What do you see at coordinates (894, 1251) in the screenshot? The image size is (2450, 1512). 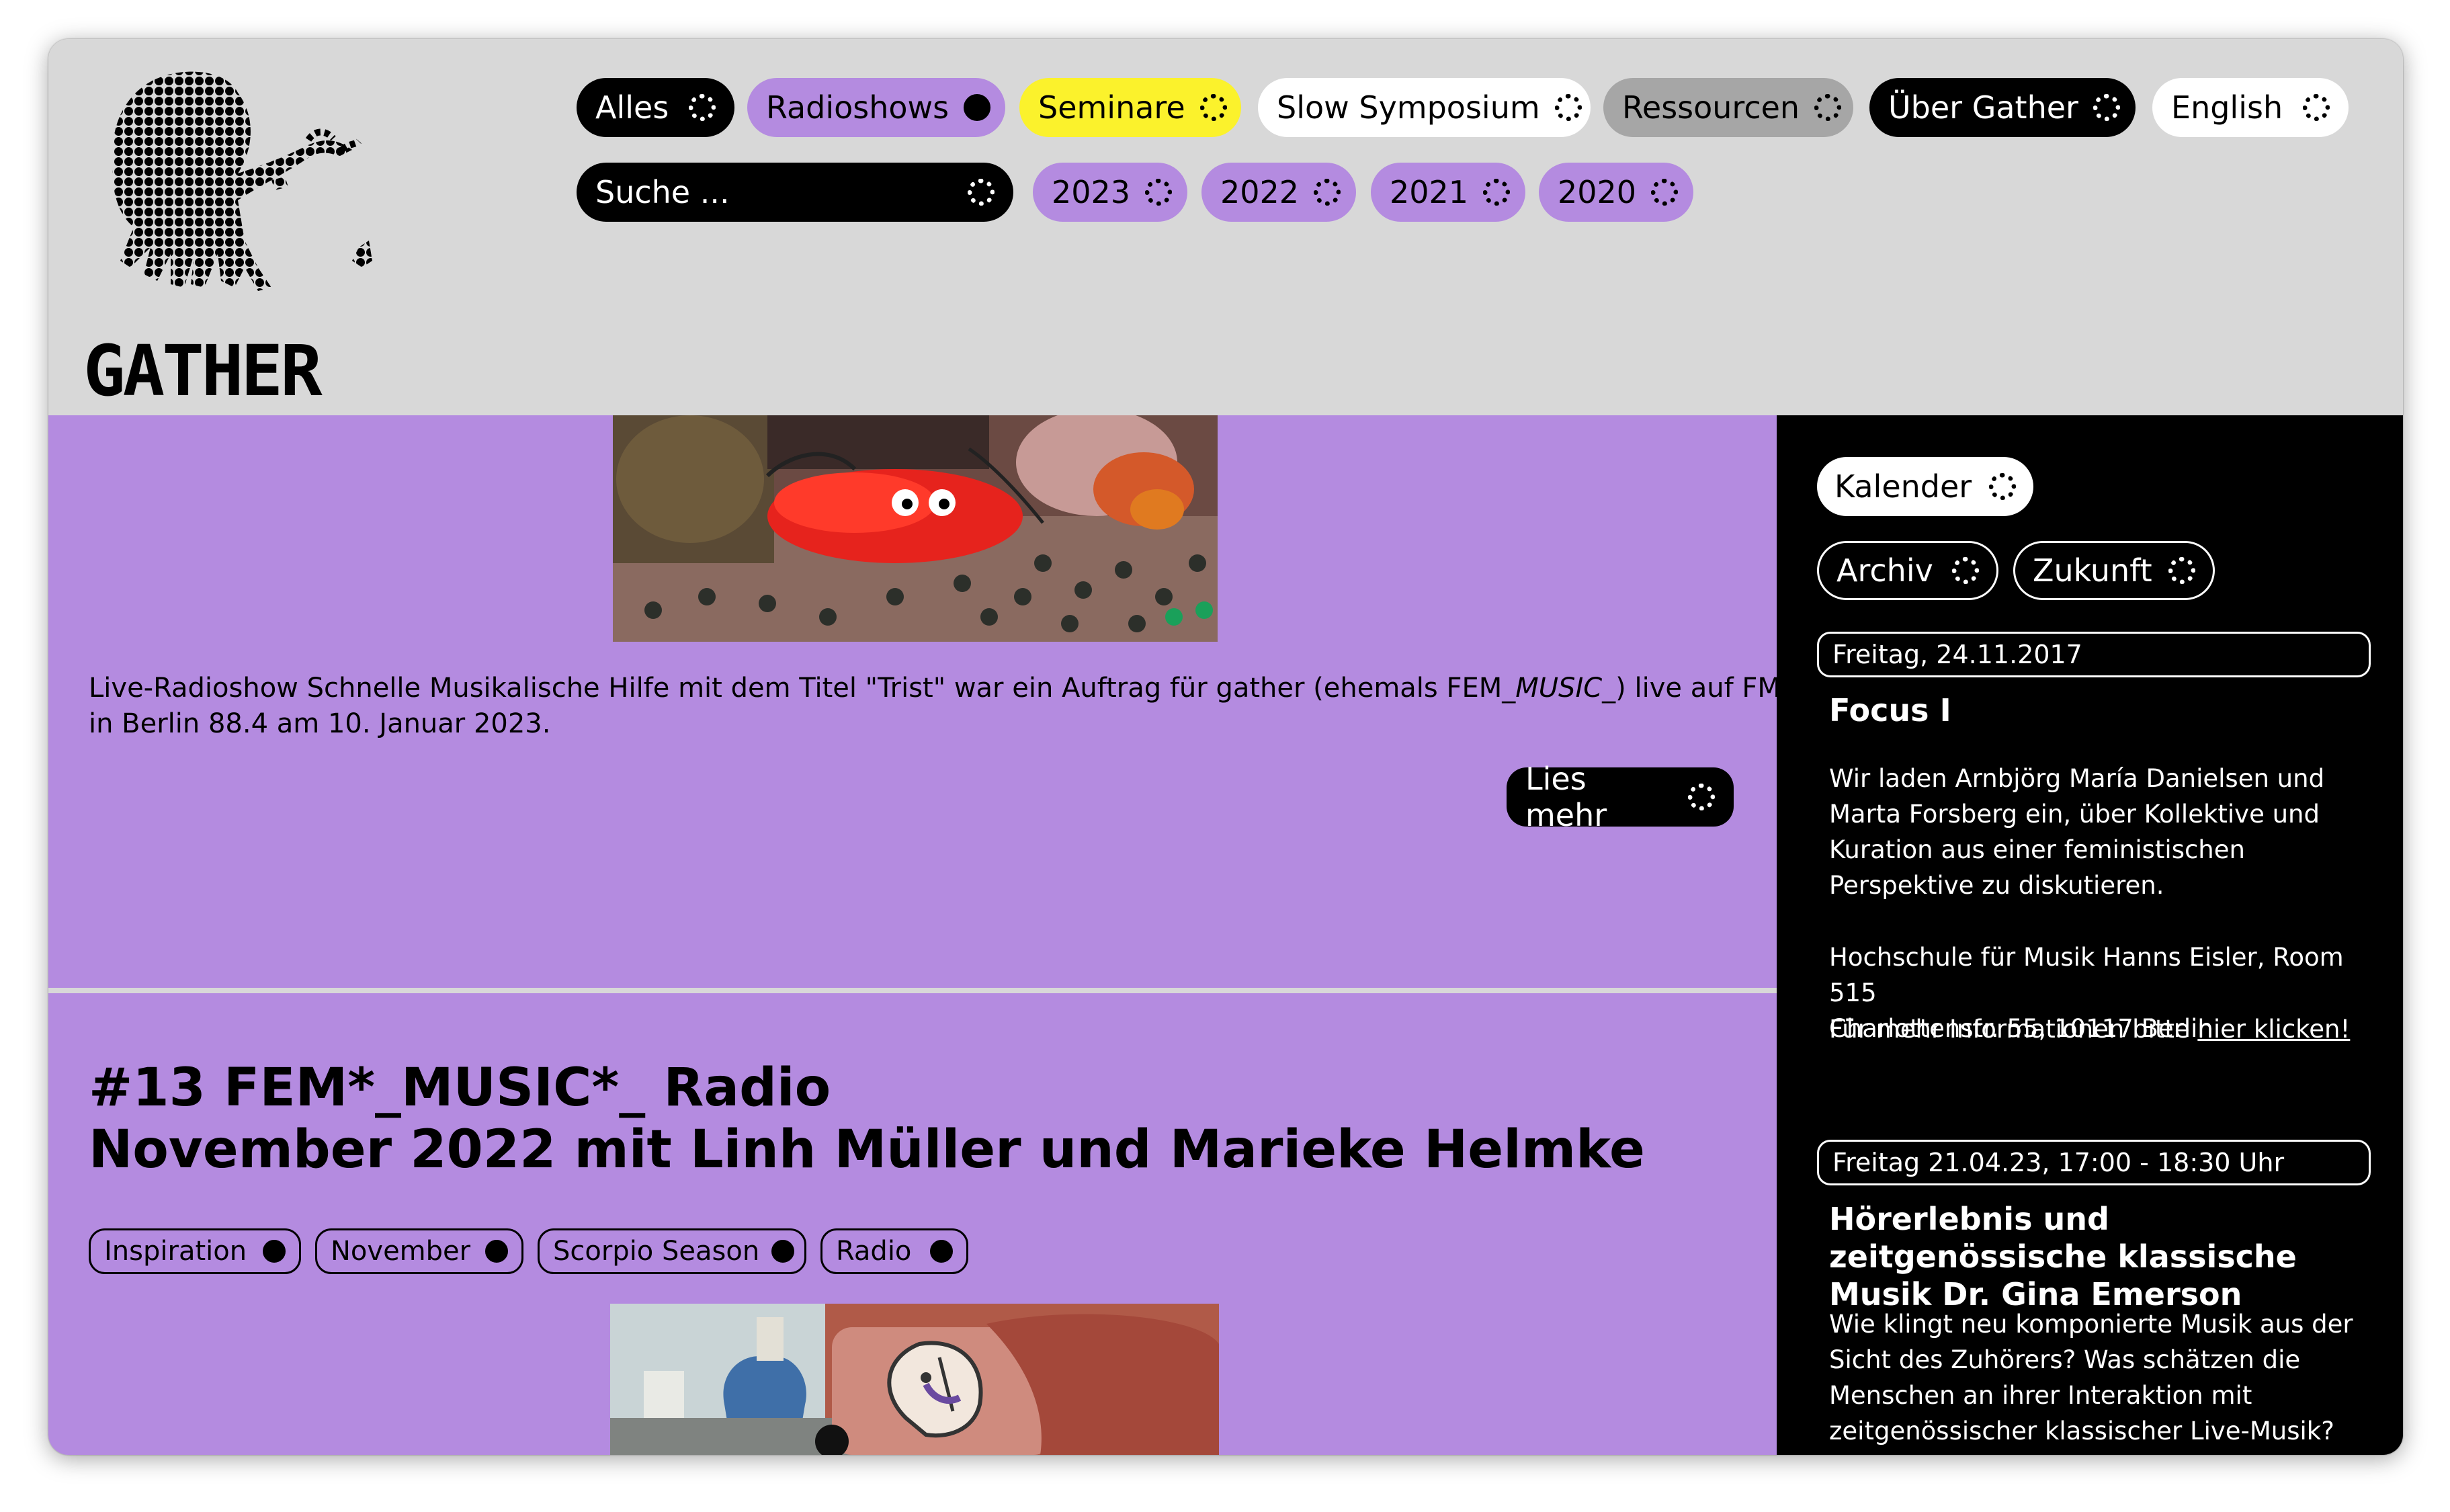 I see `tag-radio: Radio` at bounding box center [894, 1251].